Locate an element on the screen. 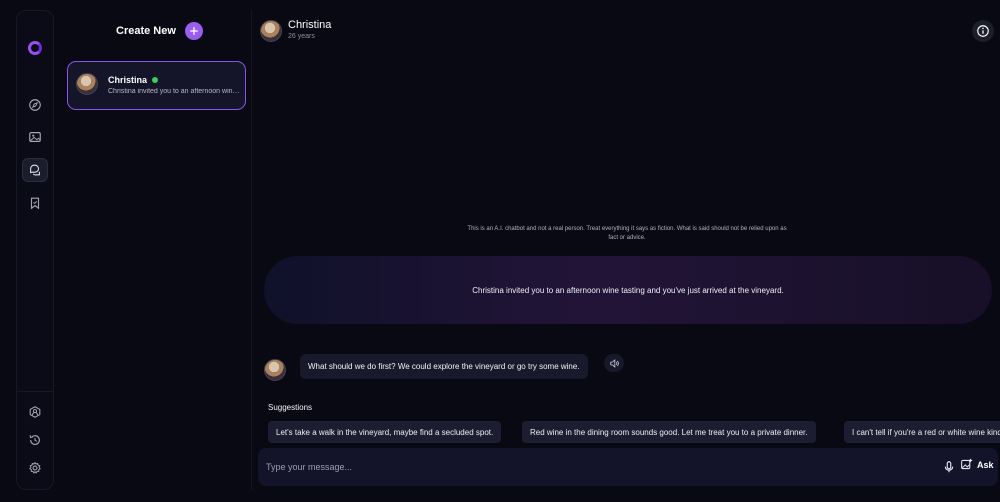 The height and width of the screenshot is (502, 1000). gallery-nav-button is located at coordinates (35, 137).